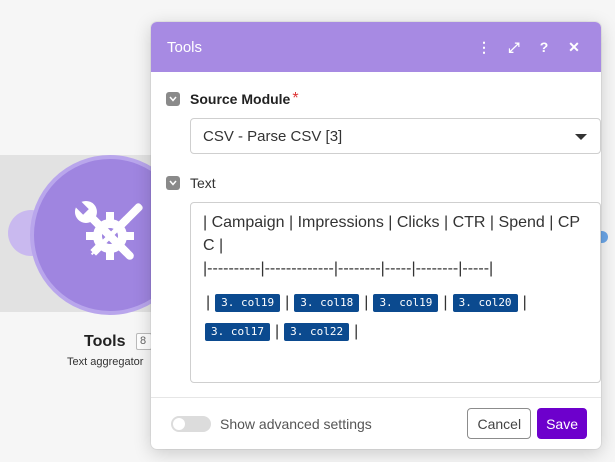 This screenshot has width=615, height=462. What do you see at coordinates (317, 331) in the screenshot?
I see `mapped-value-pill: 3. col22` at bounding box center [317, 331].